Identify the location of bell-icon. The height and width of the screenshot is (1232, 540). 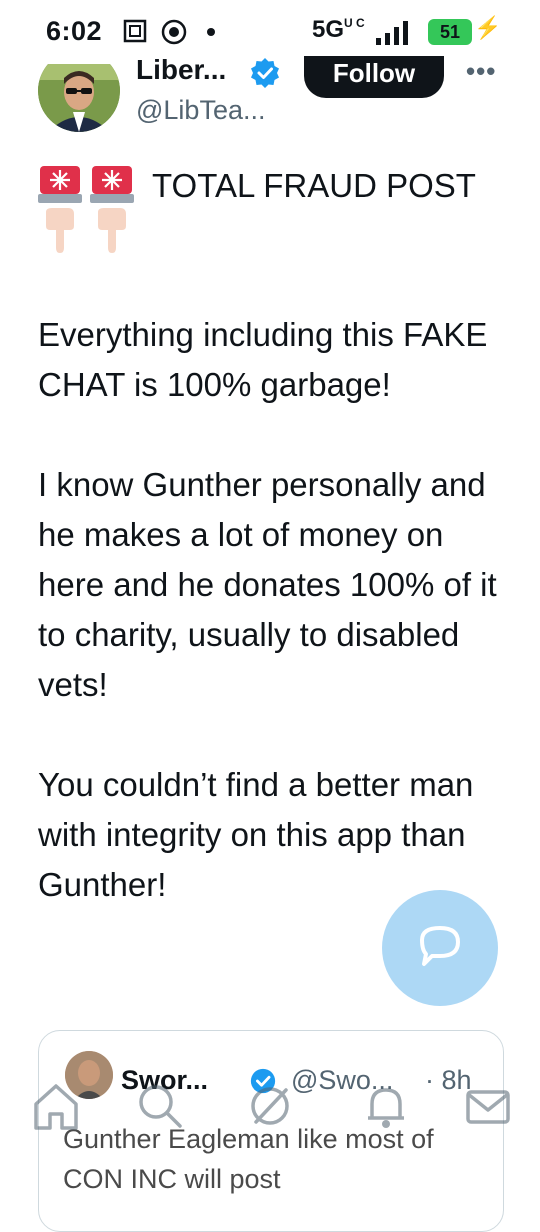
(386, 1106).